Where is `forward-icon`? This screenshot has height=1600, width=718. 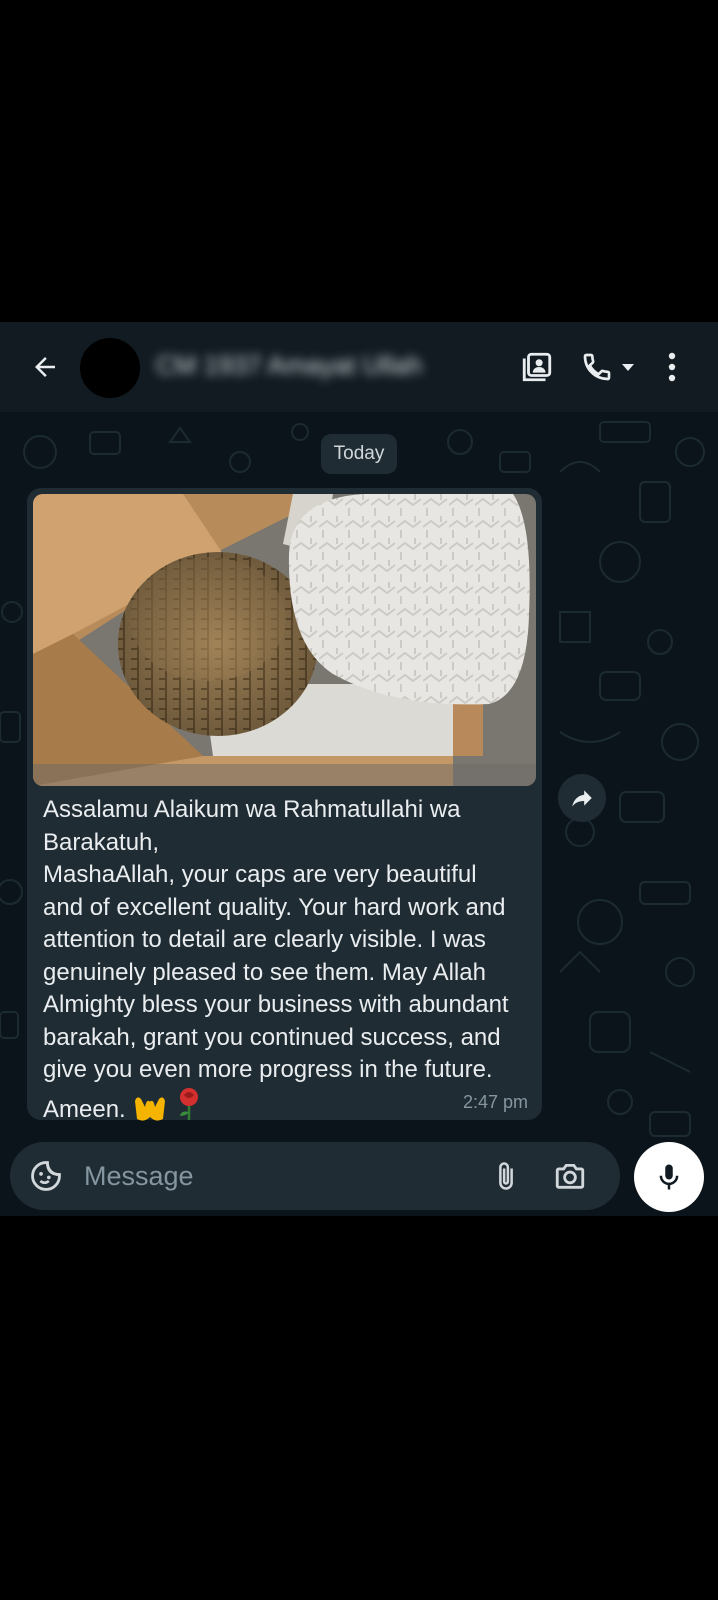 forward-icon is located at coordinates (582, 798).